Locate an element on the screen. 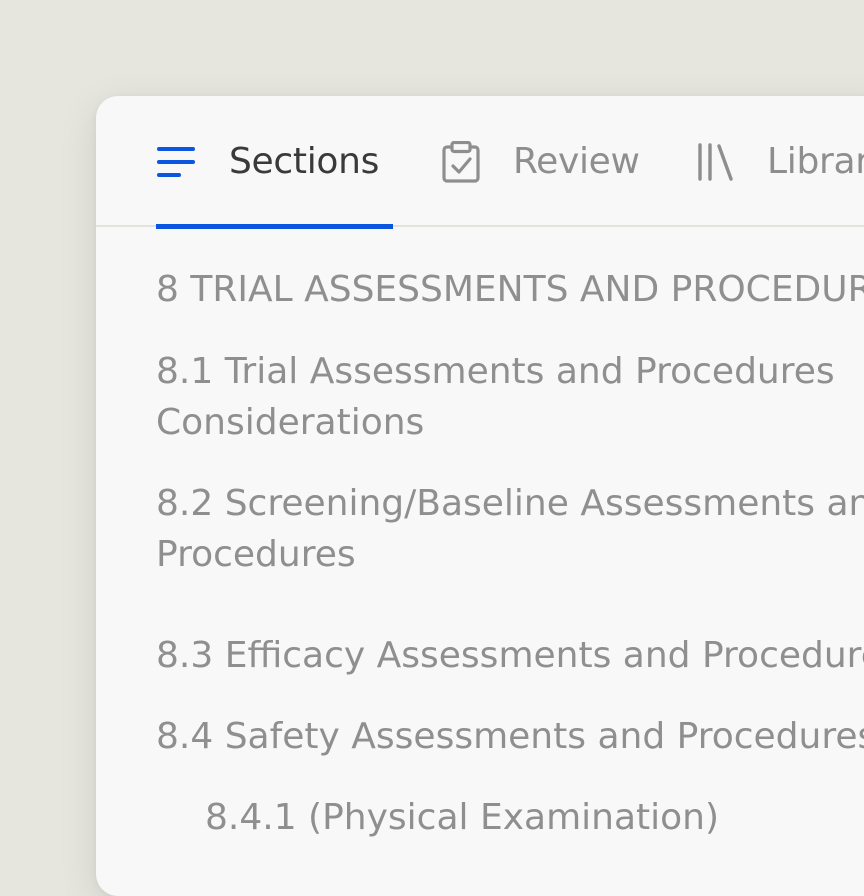 Image resolution: width=864 pixels, height=896 pixels. clipboard-check-icon is located at coordinates (461, 161).